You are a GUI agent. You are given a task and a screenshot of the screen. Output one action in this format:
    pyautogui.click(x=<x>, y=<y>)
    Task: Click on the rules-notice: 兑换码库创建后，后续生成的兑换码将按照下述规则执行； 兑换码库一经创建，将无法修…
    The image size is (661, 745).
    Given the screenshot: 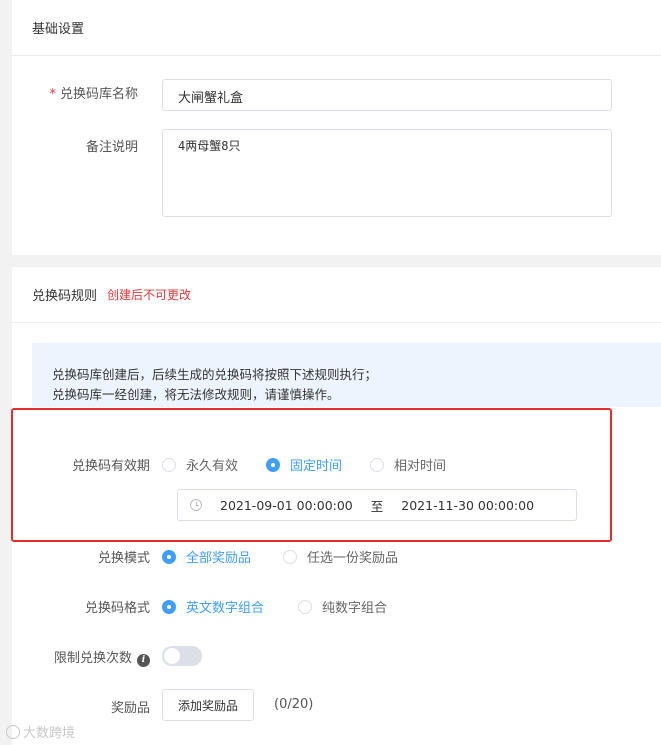 What is the action you would take?
    pyautogui.click(x=346, y=375)
    